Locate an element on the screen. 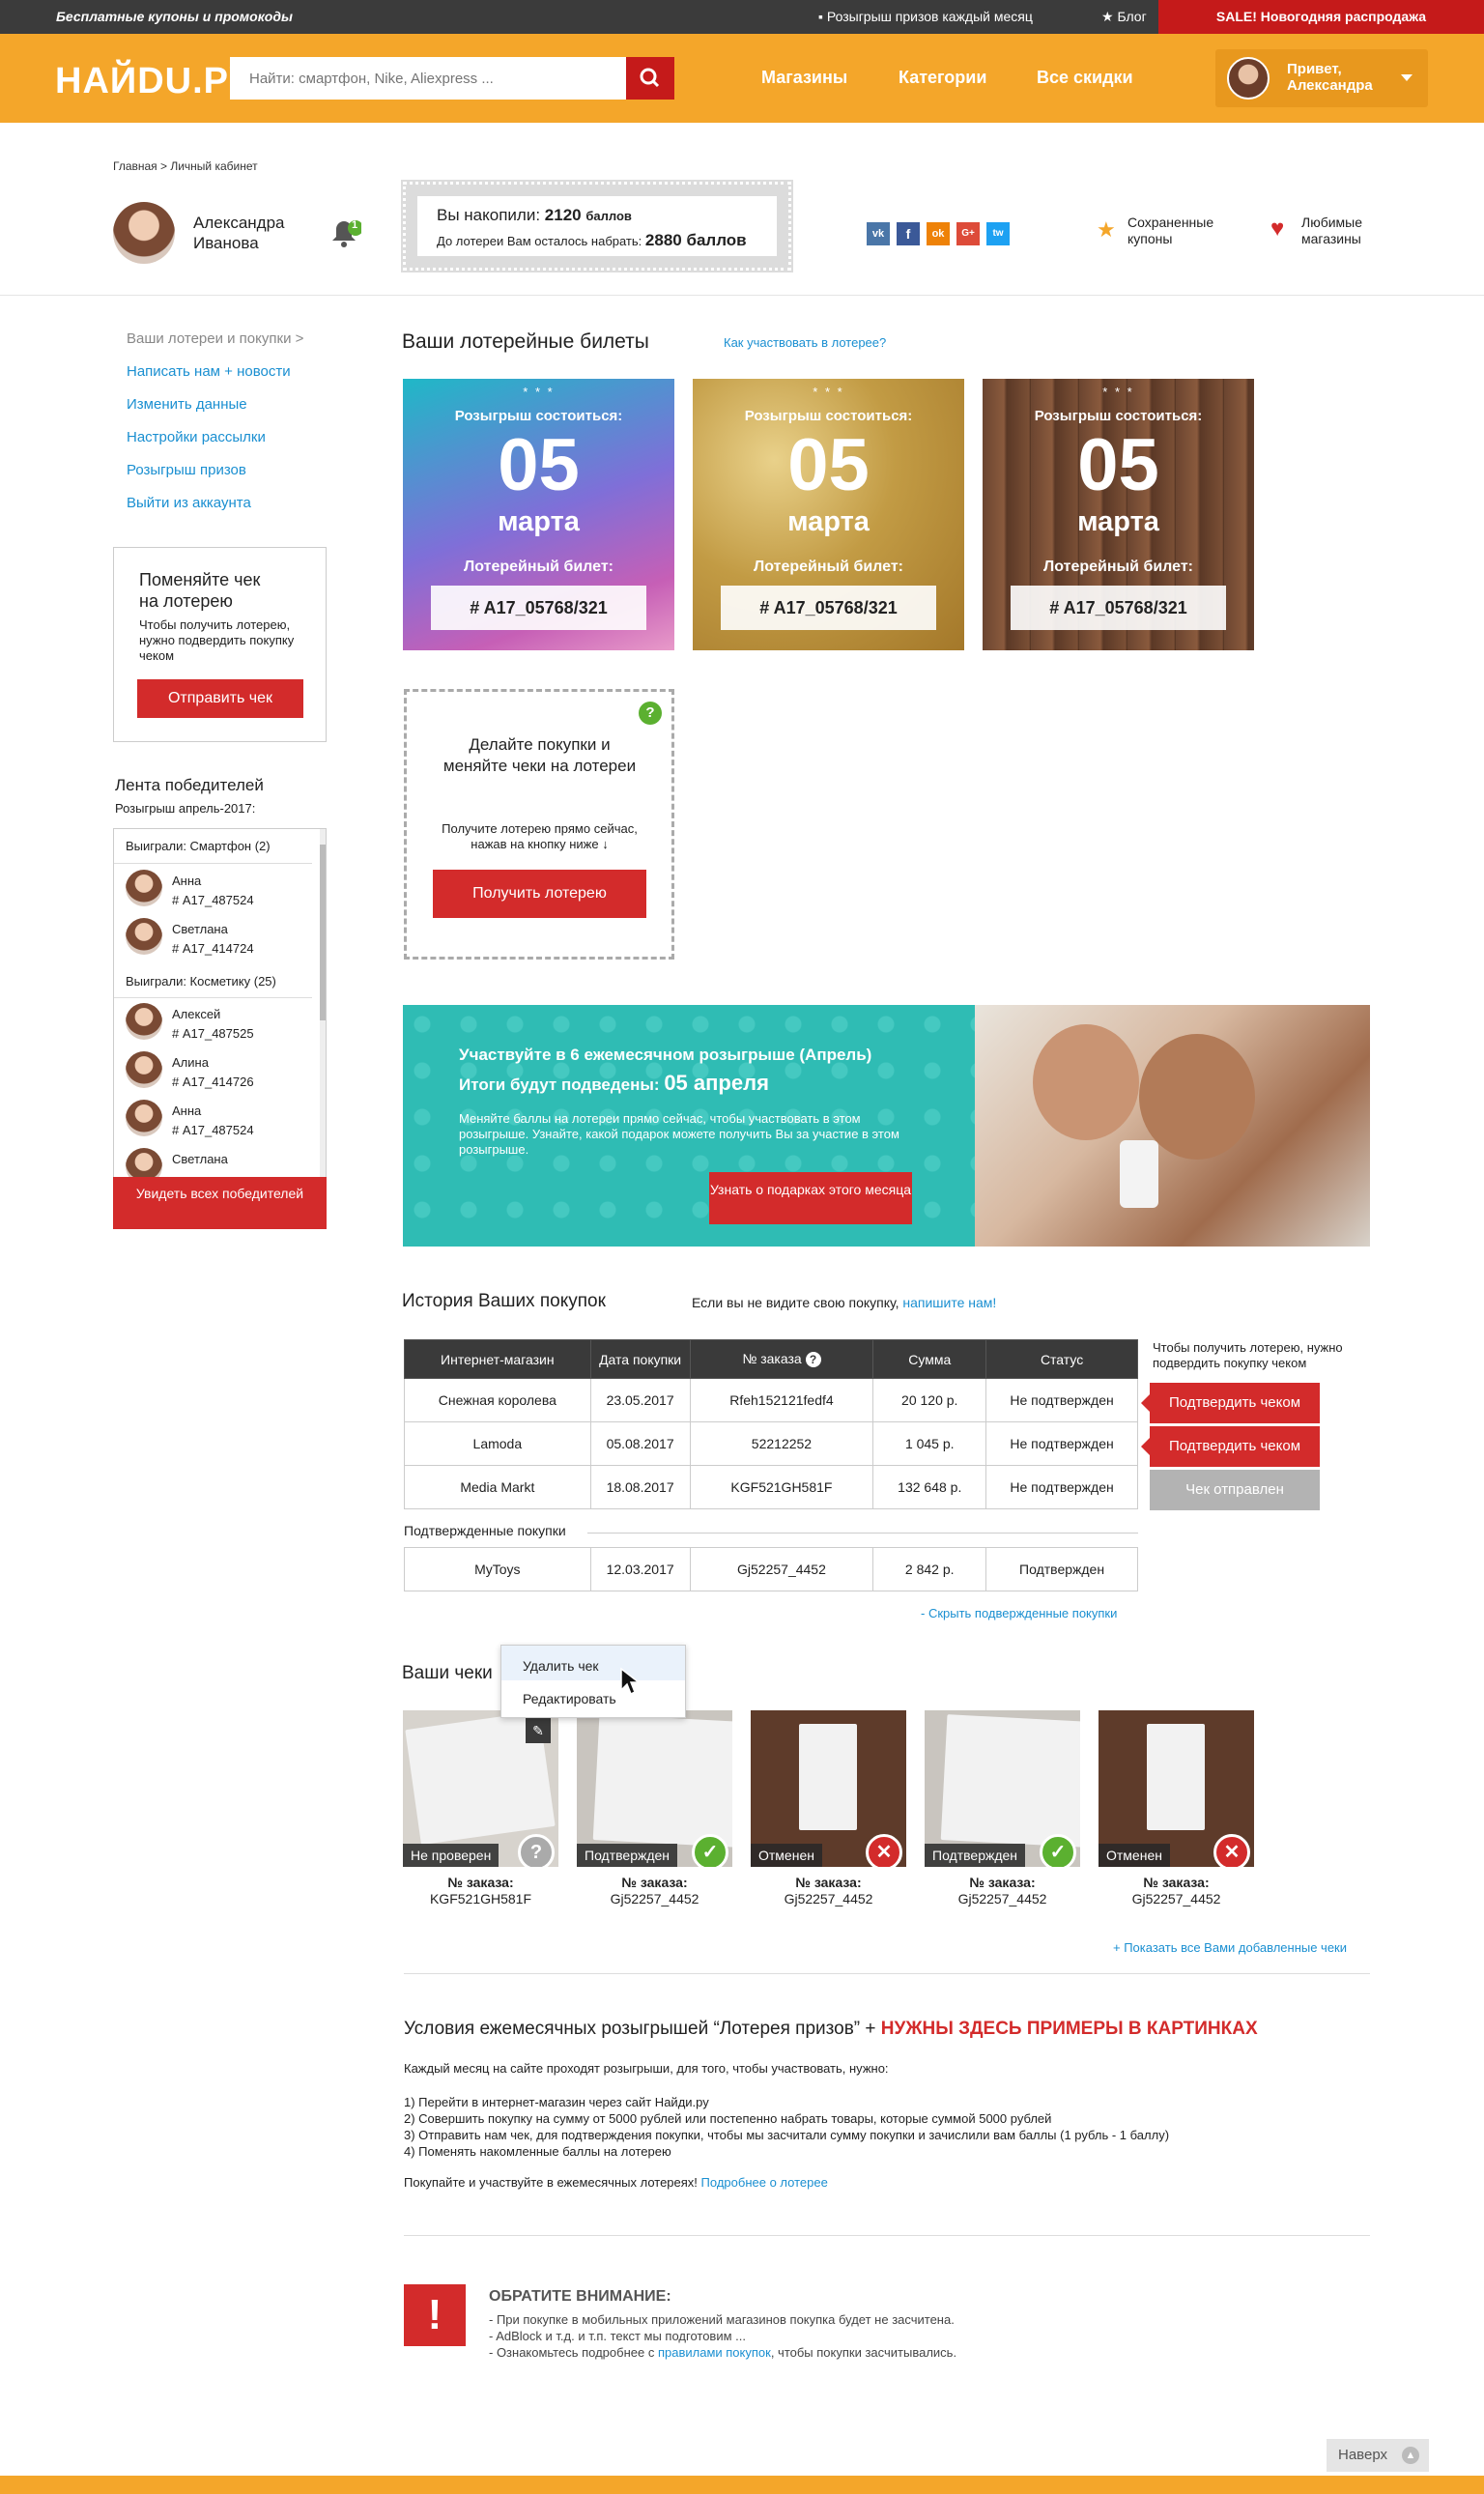  odnoklassniki-icon: ok is located at coordinates (939, 234).